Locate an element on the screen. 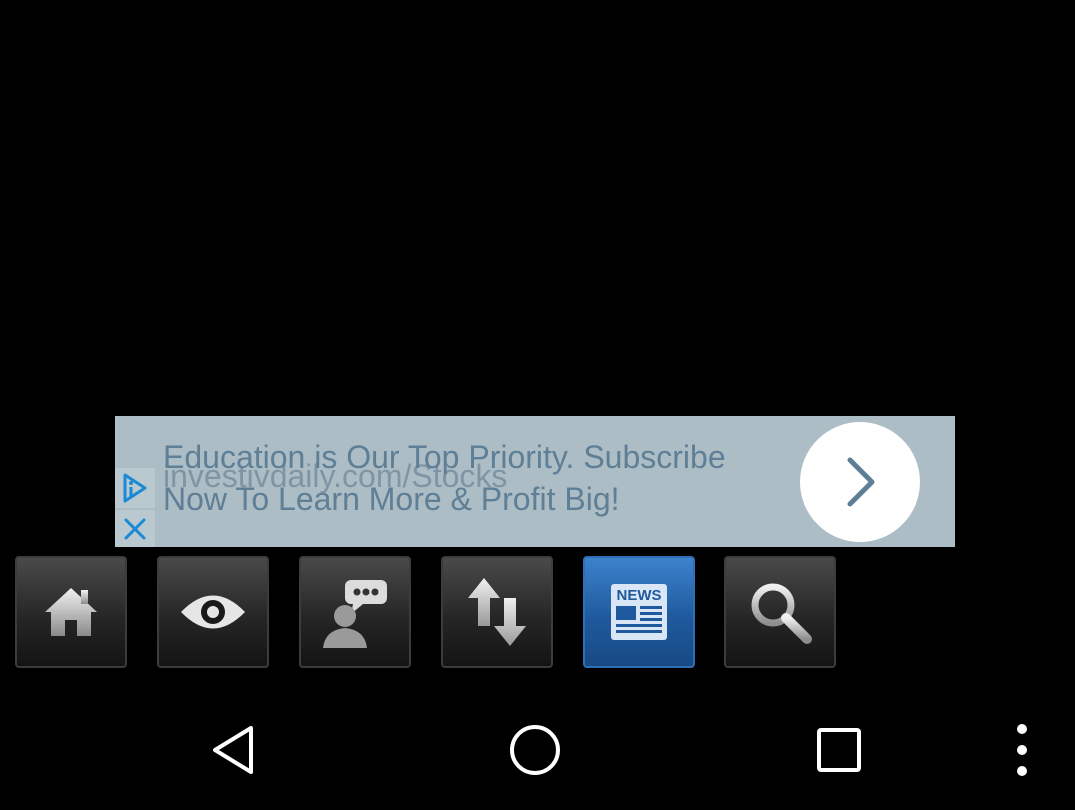 The width and height of the screenshot is (1075, 810). nav-recents-button is located at coordinates (839, 750).